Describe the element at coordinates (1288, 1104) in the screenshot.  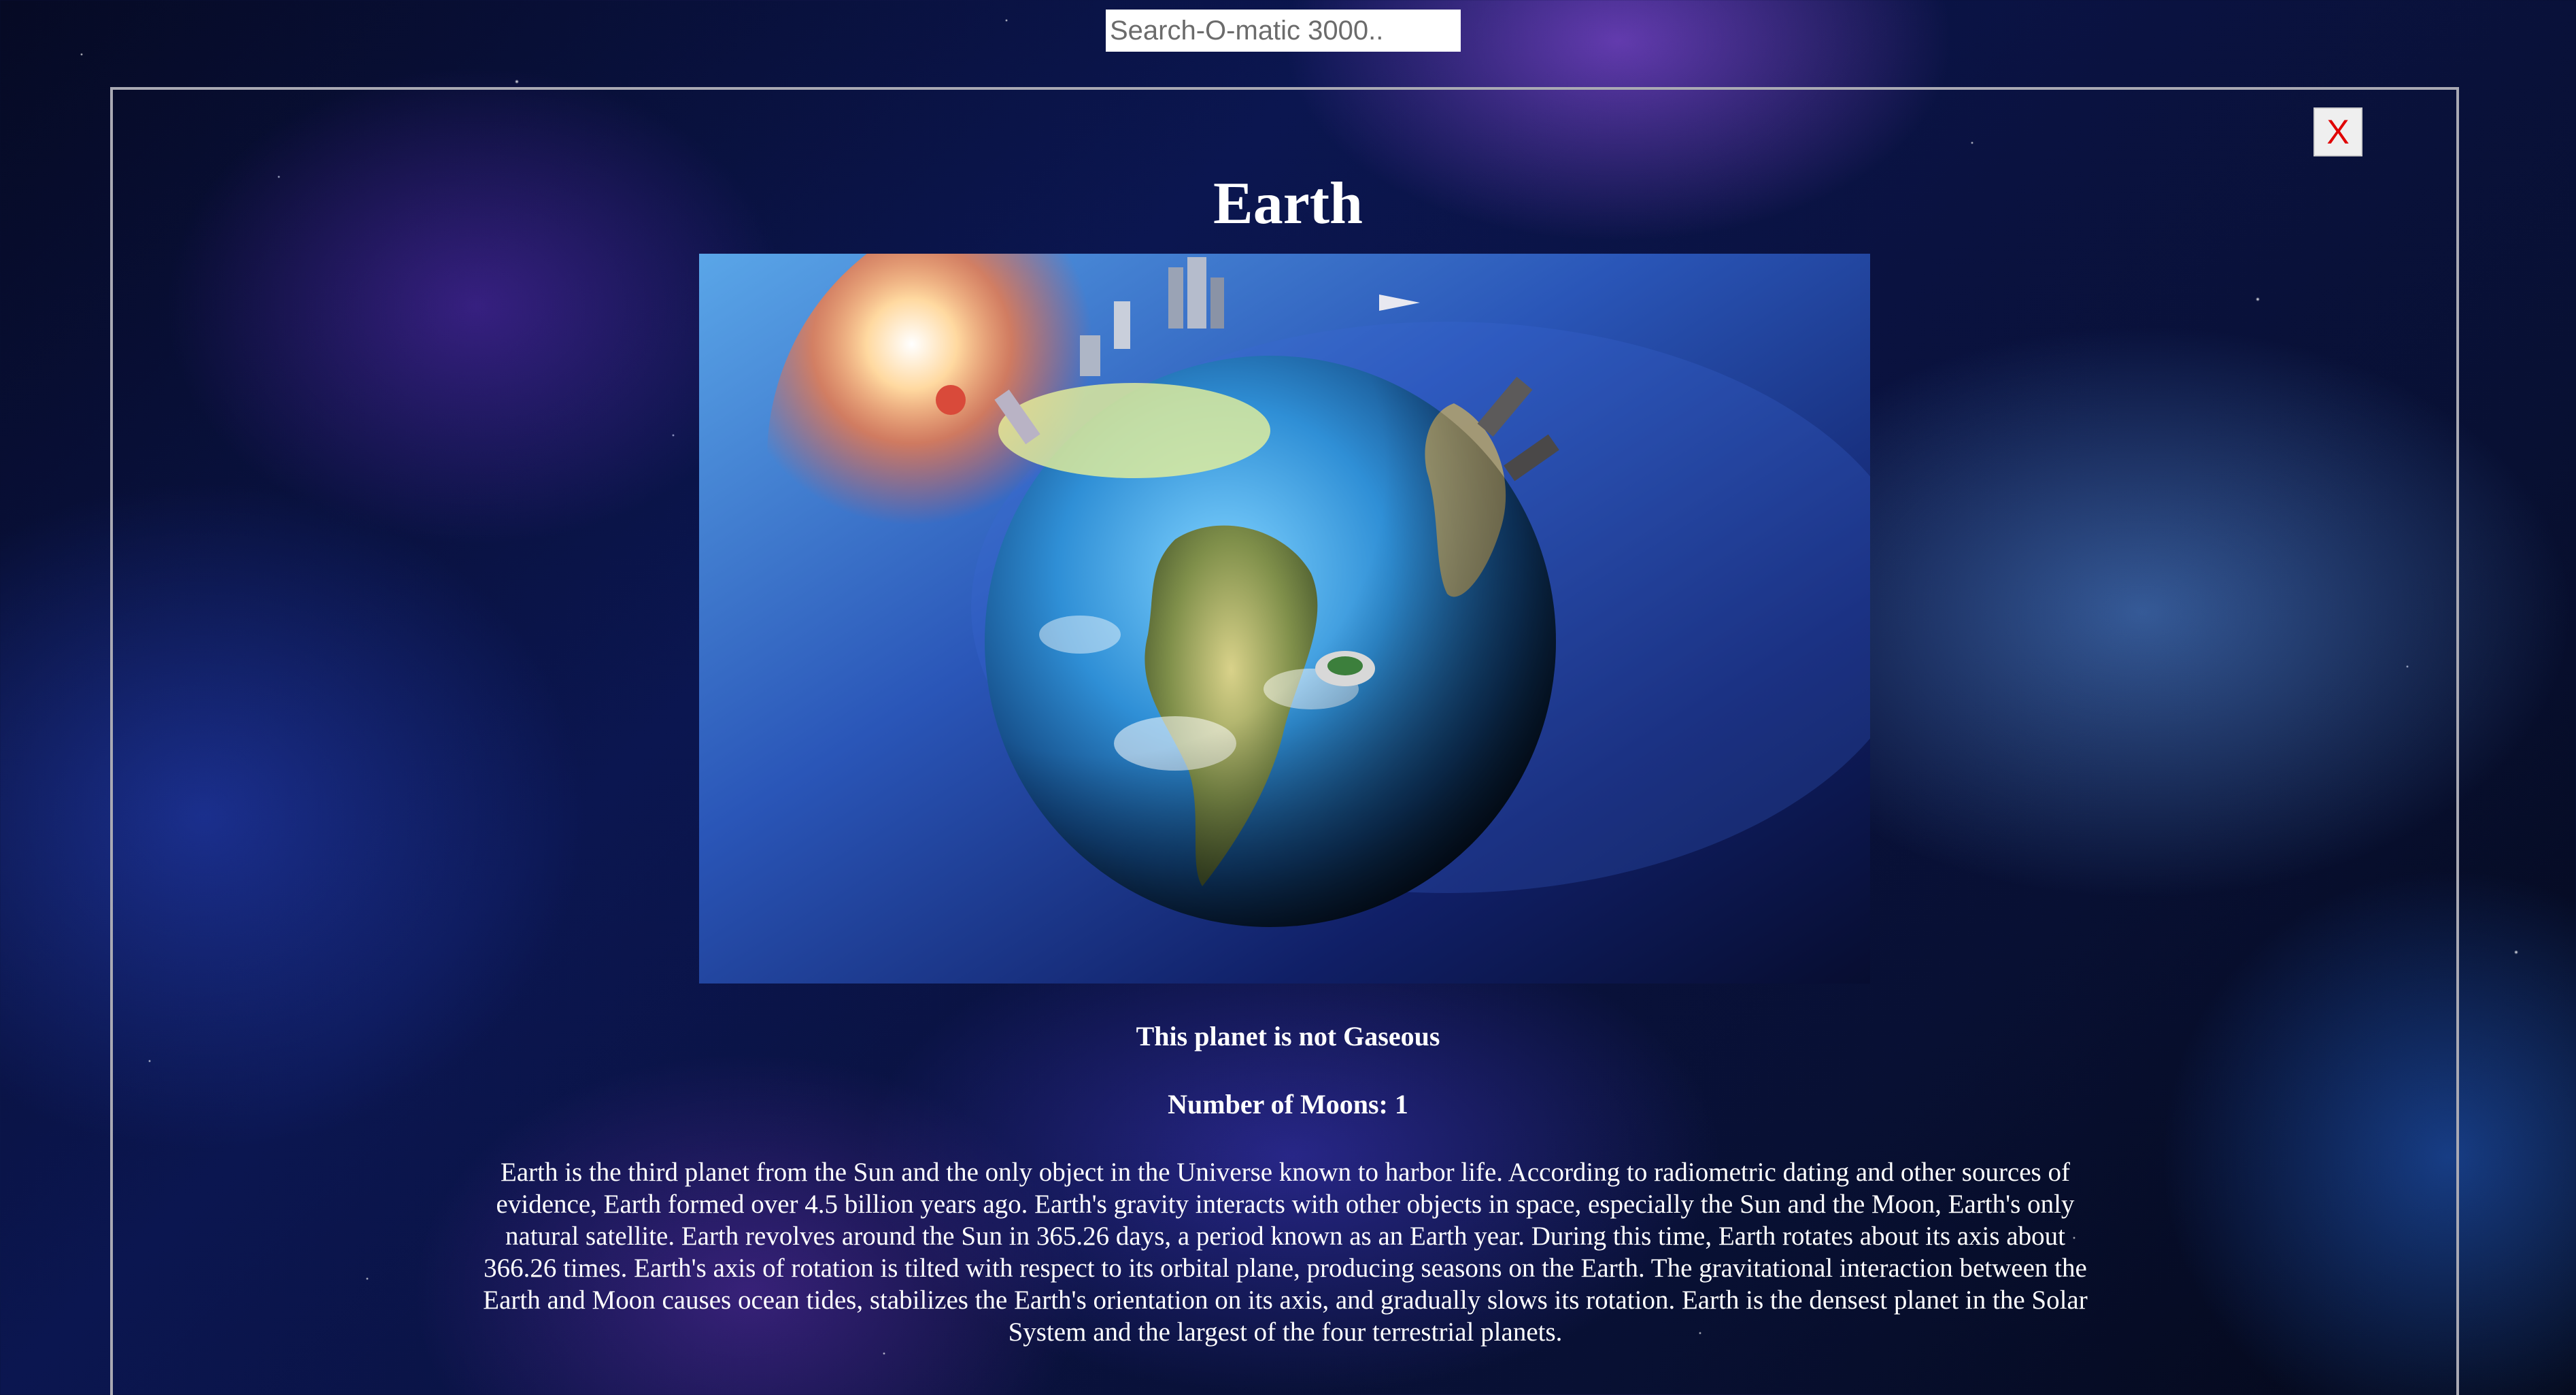
I see `moons-count: Number of Moons: 1` at that location.